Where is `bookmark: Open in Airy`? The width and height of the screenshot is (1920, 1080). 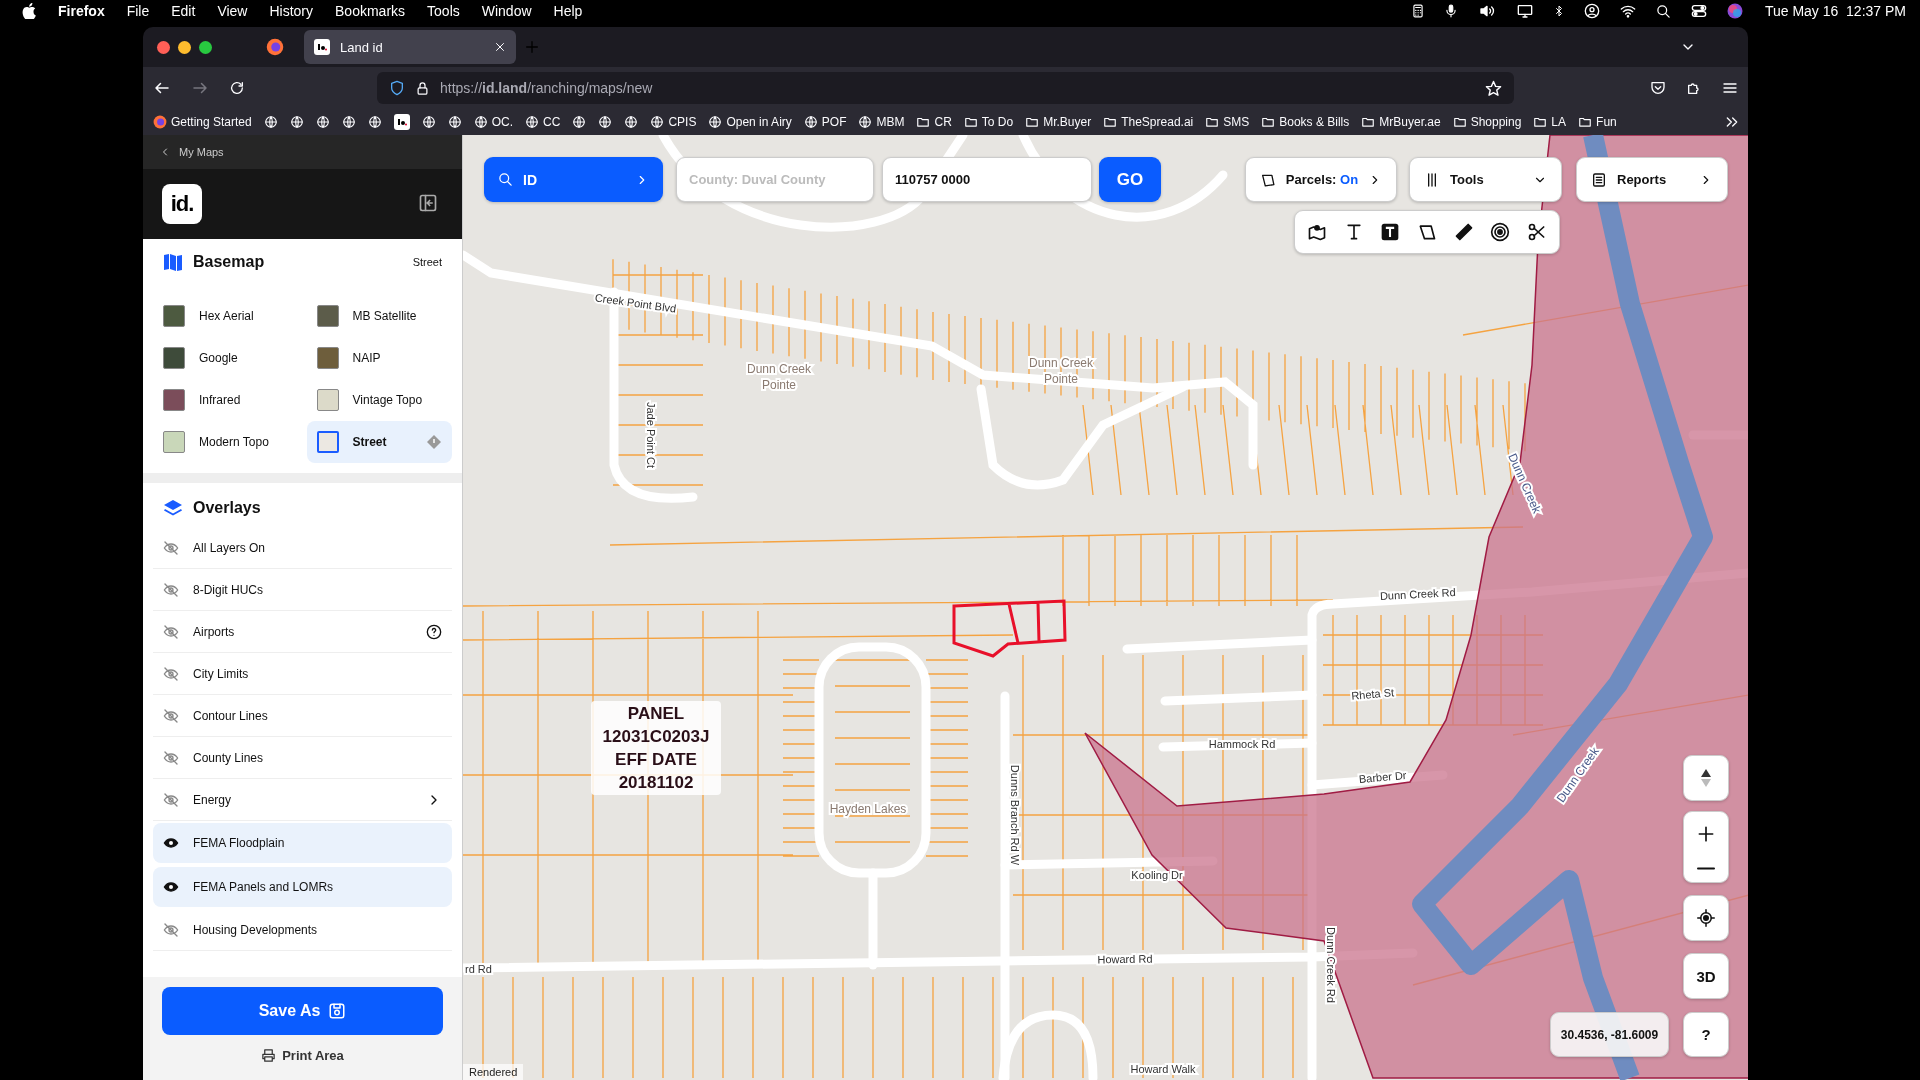 bookmark: Open in Airy is located at coordinates (750, 122).